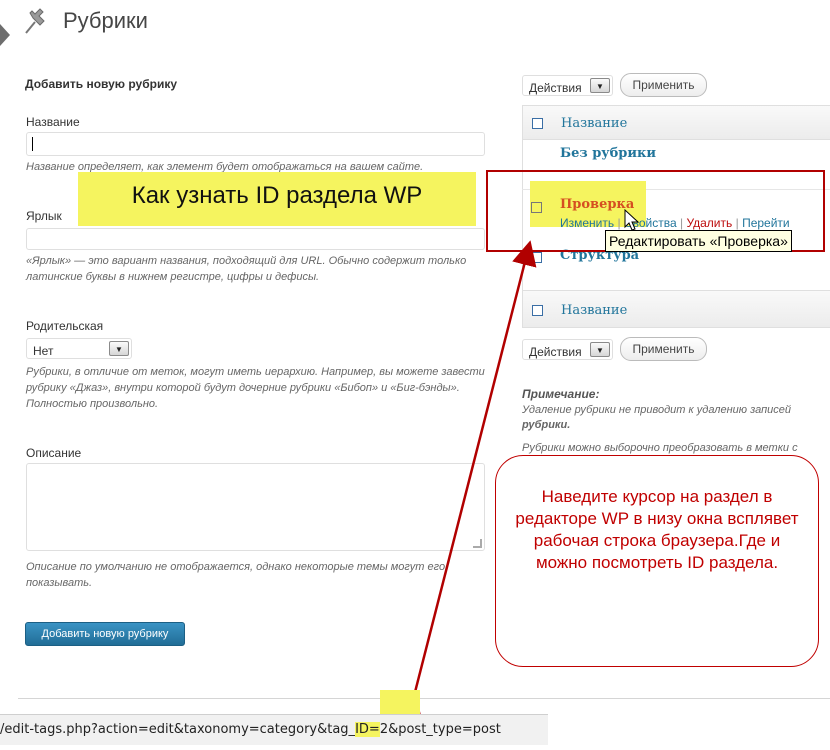 This screenshot has height=750, width=830. I want to click on bulk-actions-select-top: Действия ▼, so click(567, 85).